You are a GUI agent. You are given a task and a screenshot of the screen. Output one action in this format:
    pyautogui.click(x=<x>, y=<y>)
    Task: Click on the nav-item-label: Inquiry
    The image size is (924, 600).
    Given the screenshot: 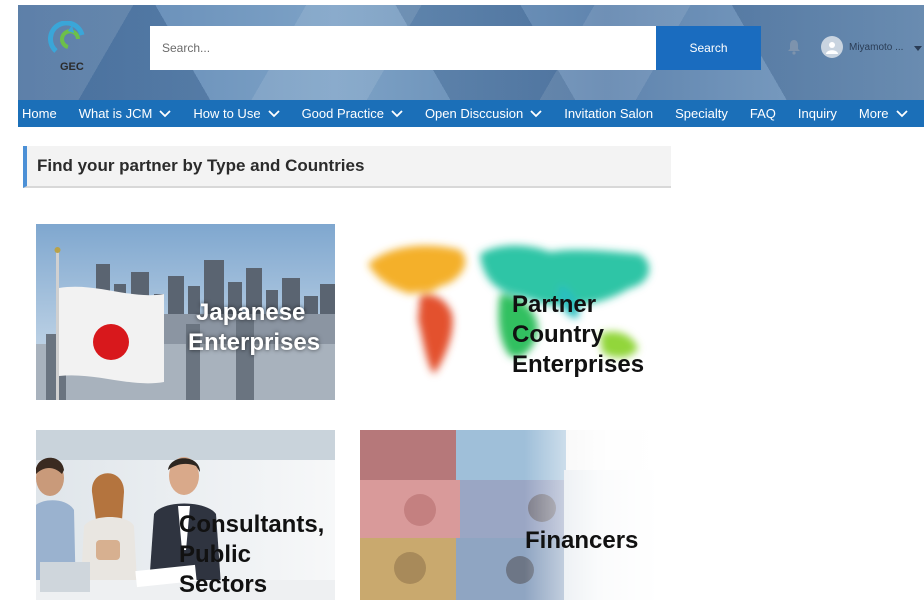 What is the action you would take?
    pyautogui.click(x=817, y=113)
    